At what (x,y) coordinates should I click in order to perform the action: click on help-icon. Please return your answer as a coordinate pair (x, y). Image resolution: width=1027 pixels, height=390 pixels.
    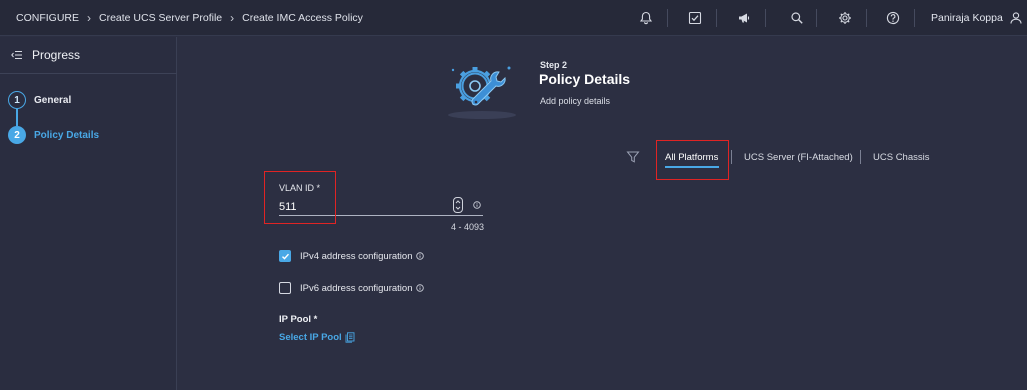
    Looking at the image, I should click on (893, 18).